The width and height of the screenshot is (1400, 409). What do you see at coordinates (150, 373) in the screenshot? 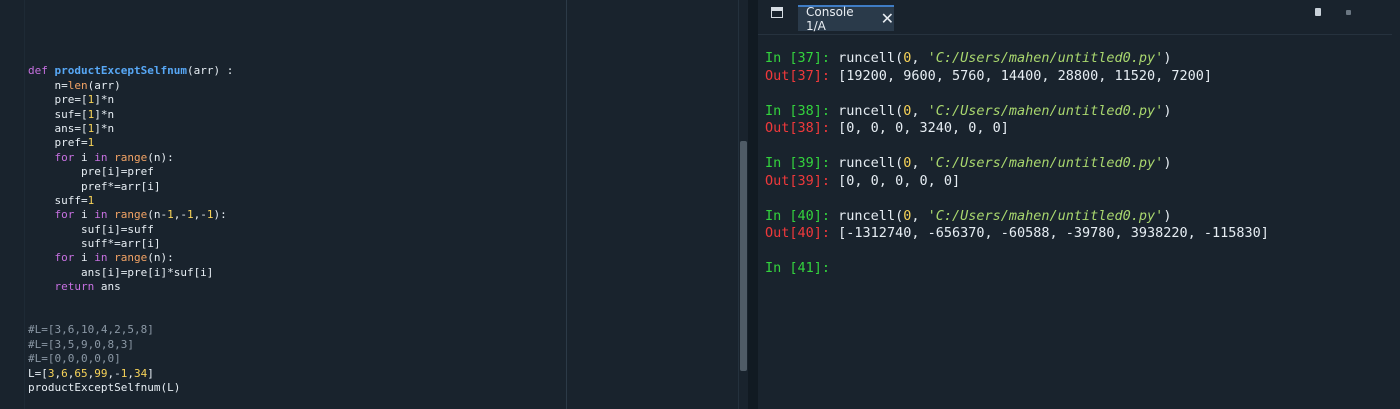
I see `code-token: ]` at bounding box center [150, 373].